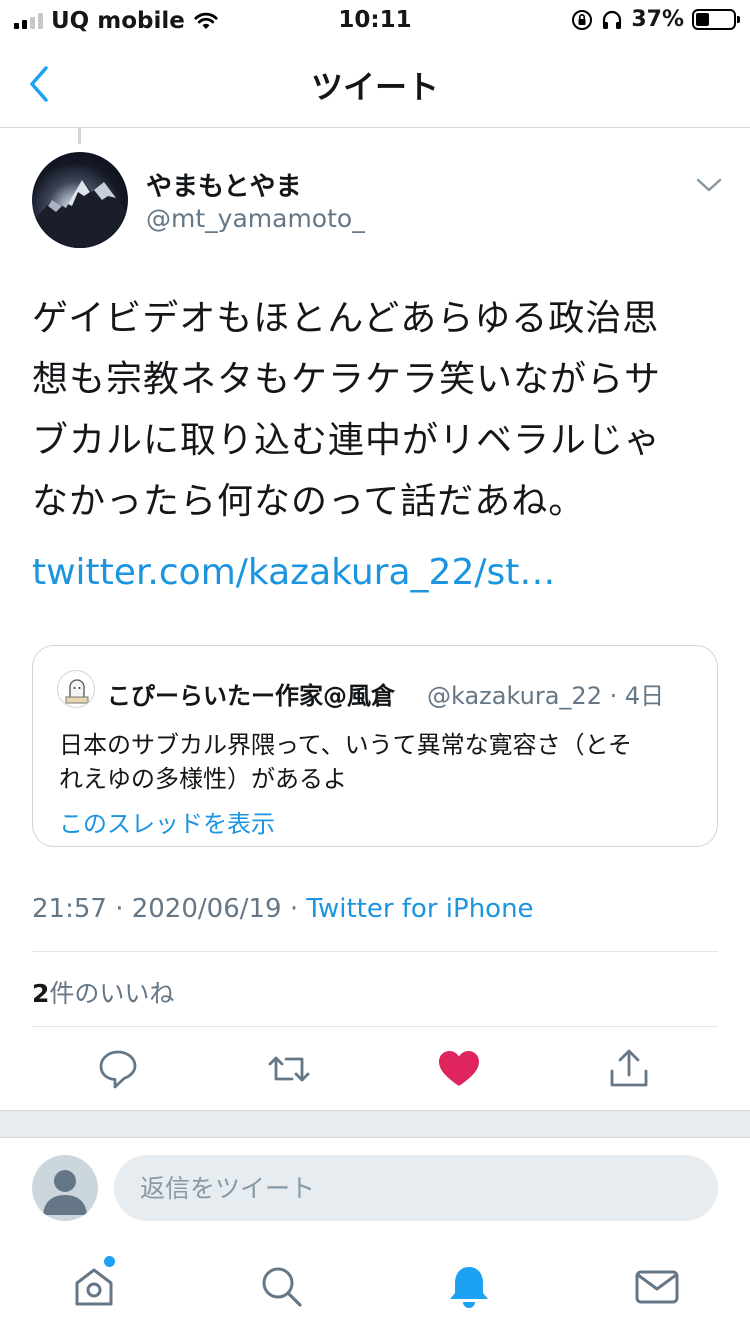 The image size is (750, 1334). Describe the element at coordinates (347, 440) in the screenshot. I see `tweet-text-line: ブカルに取り込む連中がリベラルじゃ` at that location.